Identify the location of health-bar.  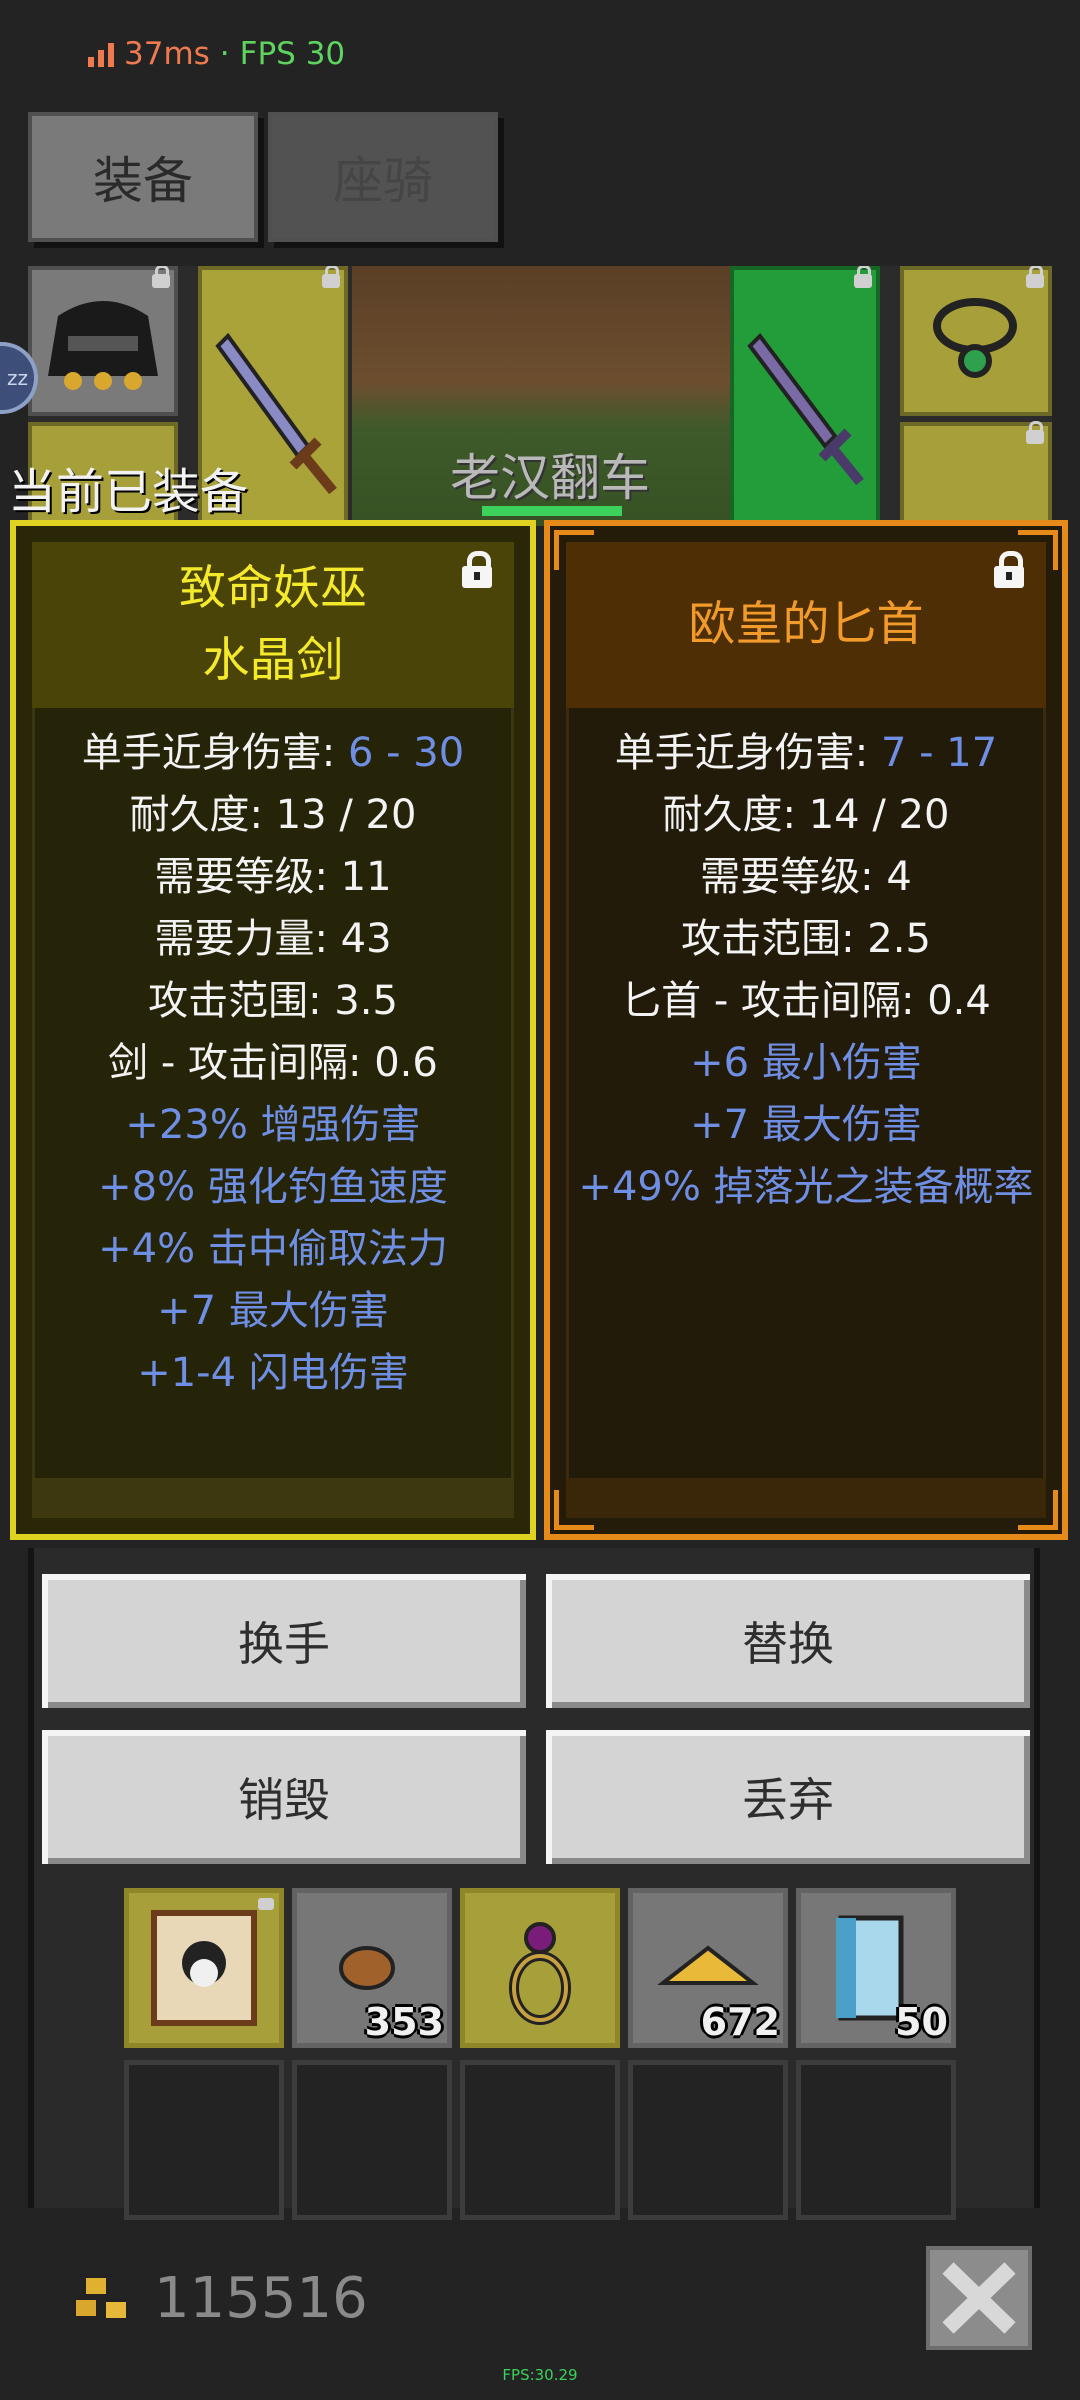
(552, 511).